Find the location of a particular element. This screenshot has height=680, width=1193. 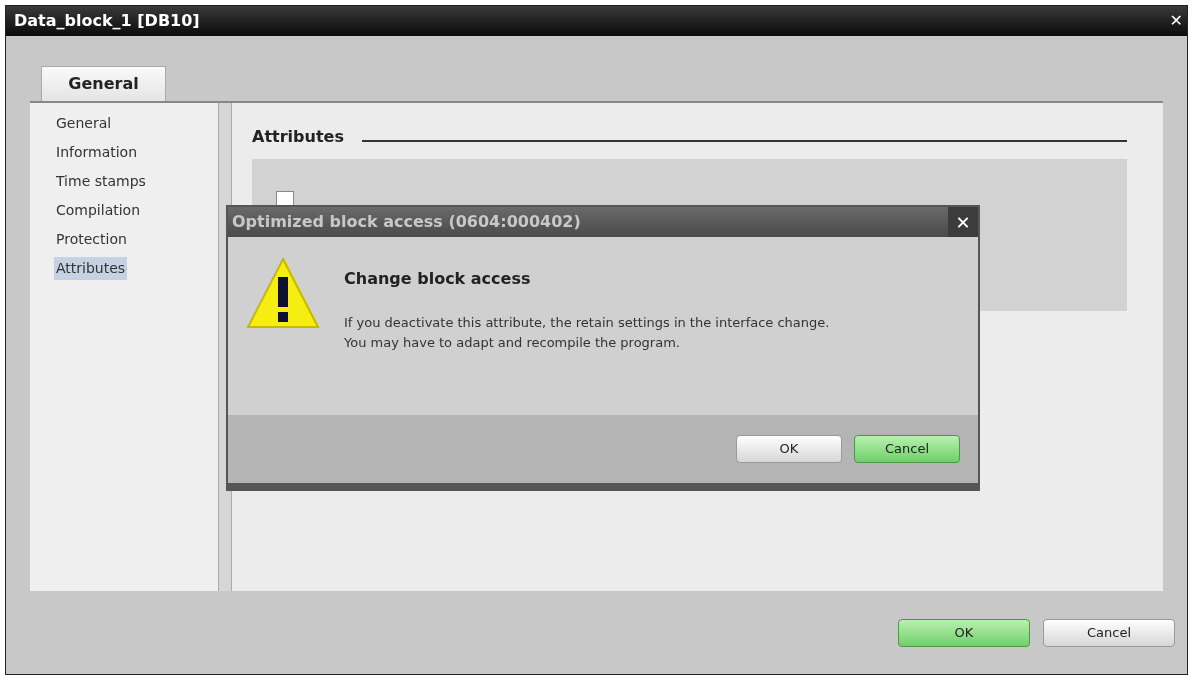

sidebar-item: Information is located at coordinates (97, 152).